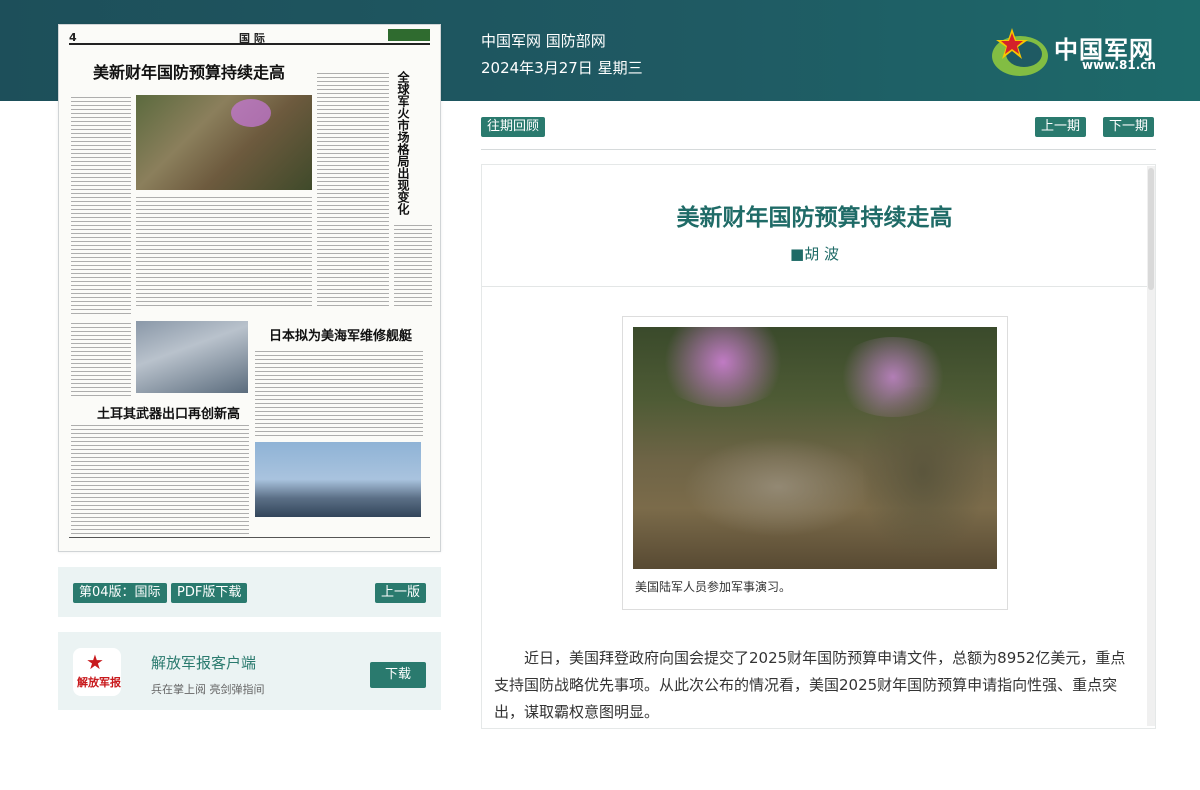 The height and width of the screenshot is (790, 1200). Describe the element at coordinates (818, 149) in the screenshot. I see `nav-divider` at that location.